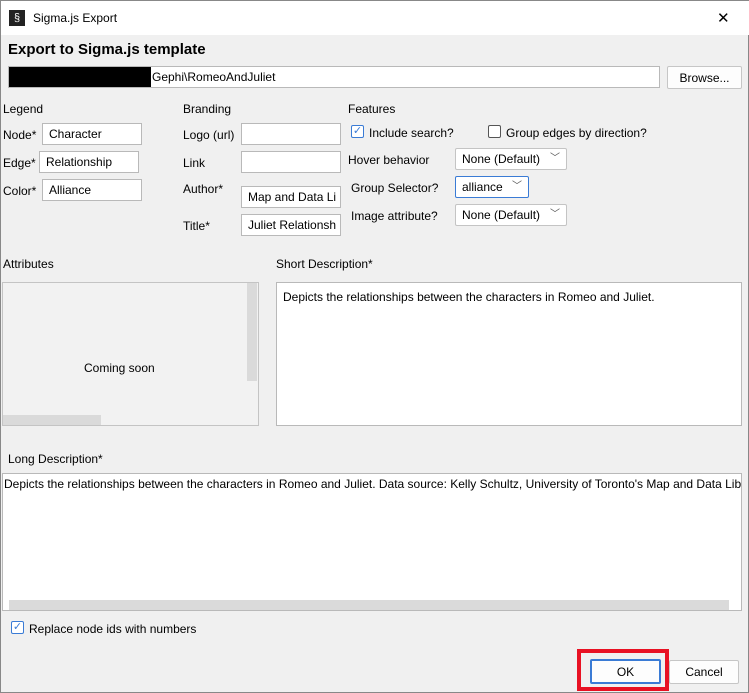  I want to click on short-description-label: Short Description*, so click(324, 264).